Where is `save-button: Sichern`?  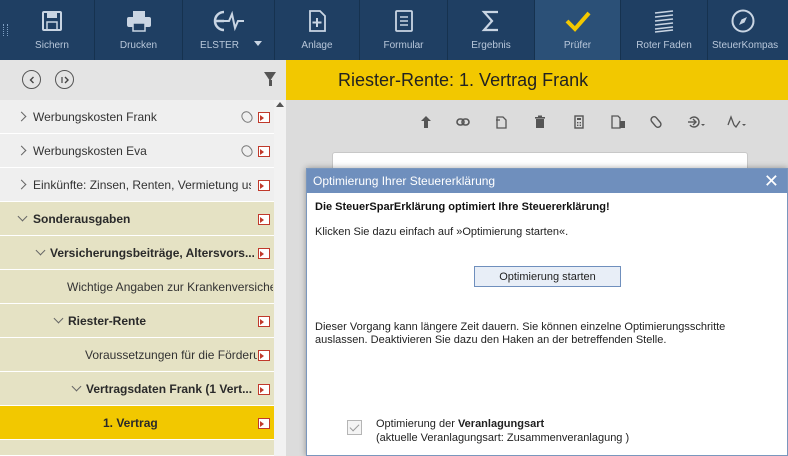 save-button: Sichern is located at coordinates (52, 30).